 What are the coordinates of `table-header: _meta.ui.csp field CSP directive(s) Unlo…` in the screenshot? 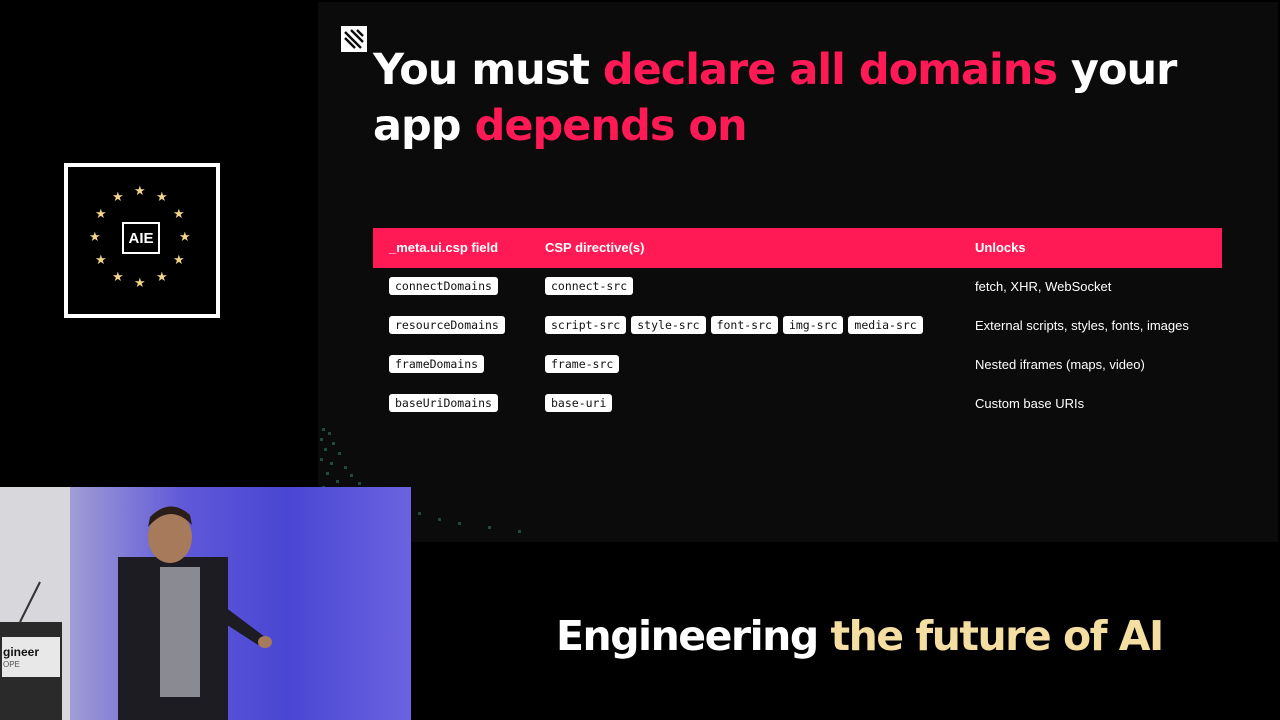 It's located at (797, 248).